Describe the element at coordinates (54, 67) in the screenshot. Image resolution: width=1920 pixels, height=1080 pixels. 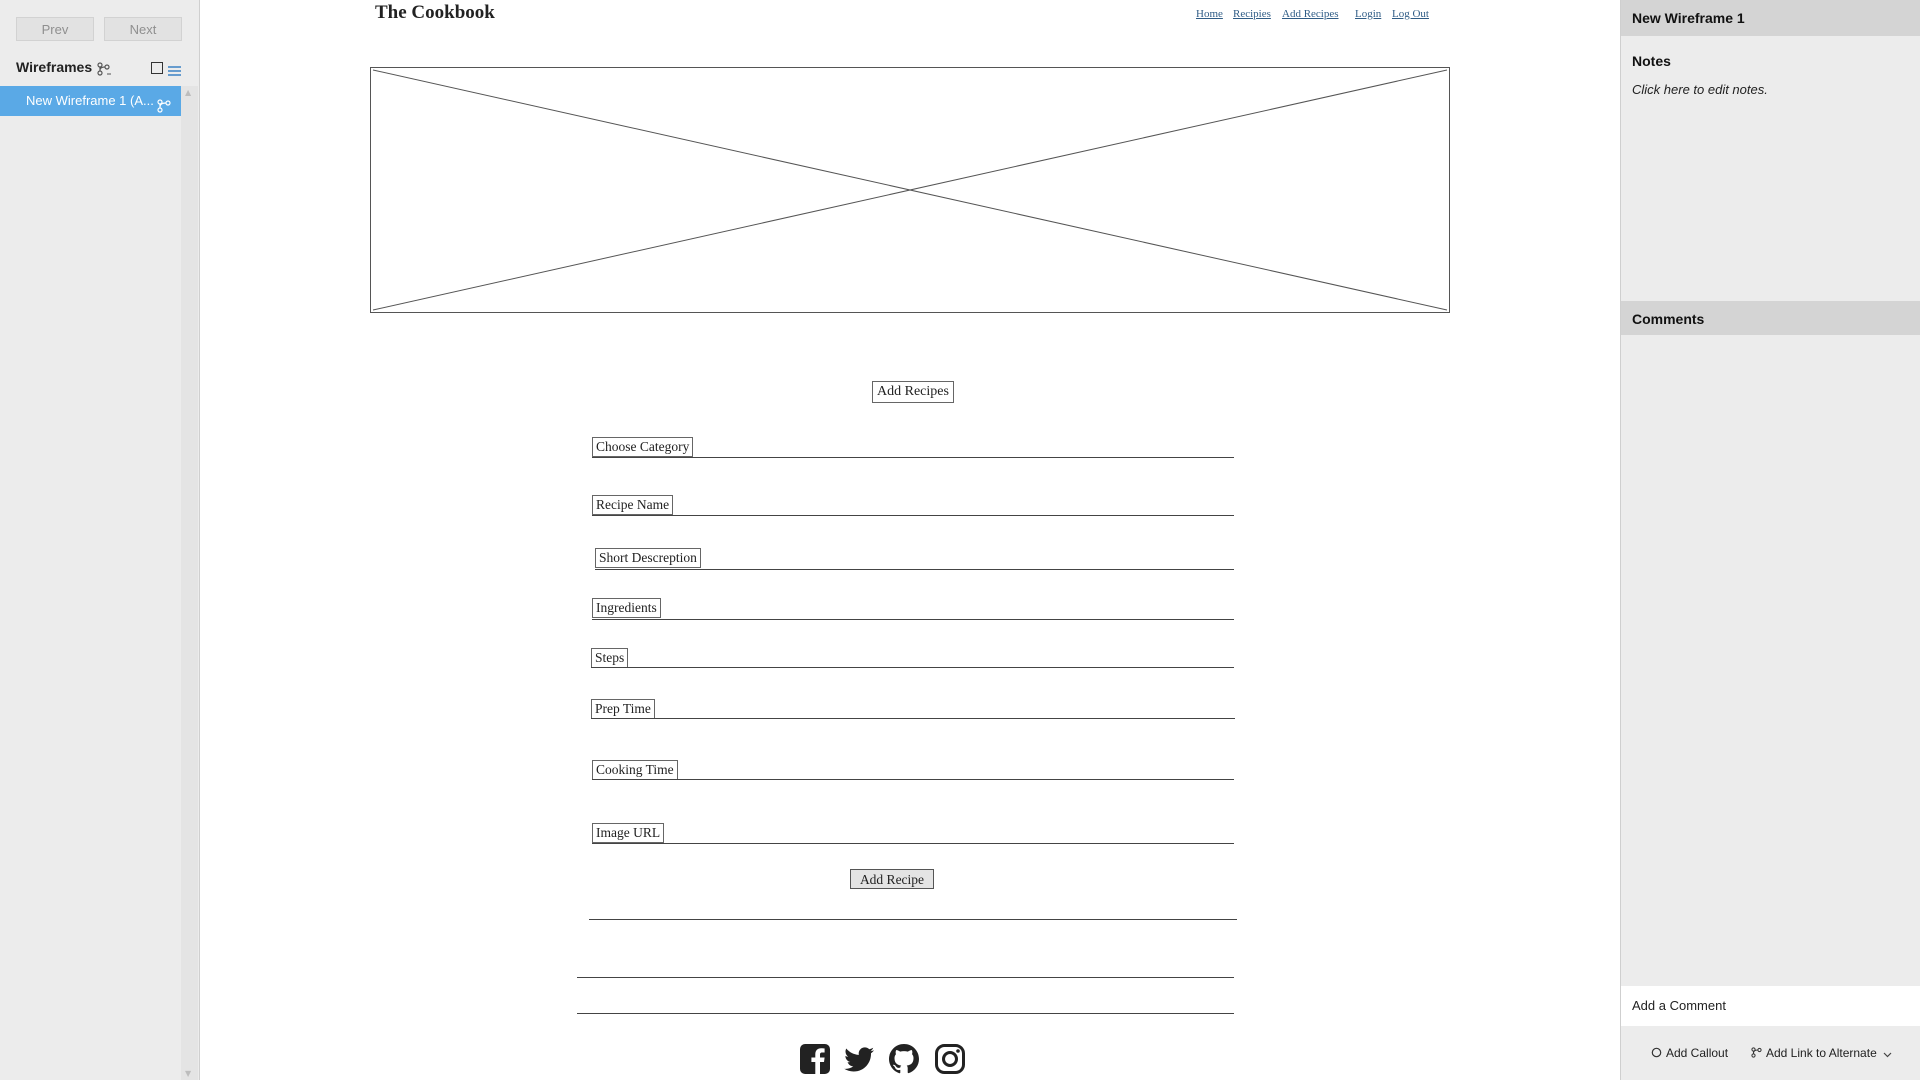
I see `wireframes-heading: Wireframes` at that location.